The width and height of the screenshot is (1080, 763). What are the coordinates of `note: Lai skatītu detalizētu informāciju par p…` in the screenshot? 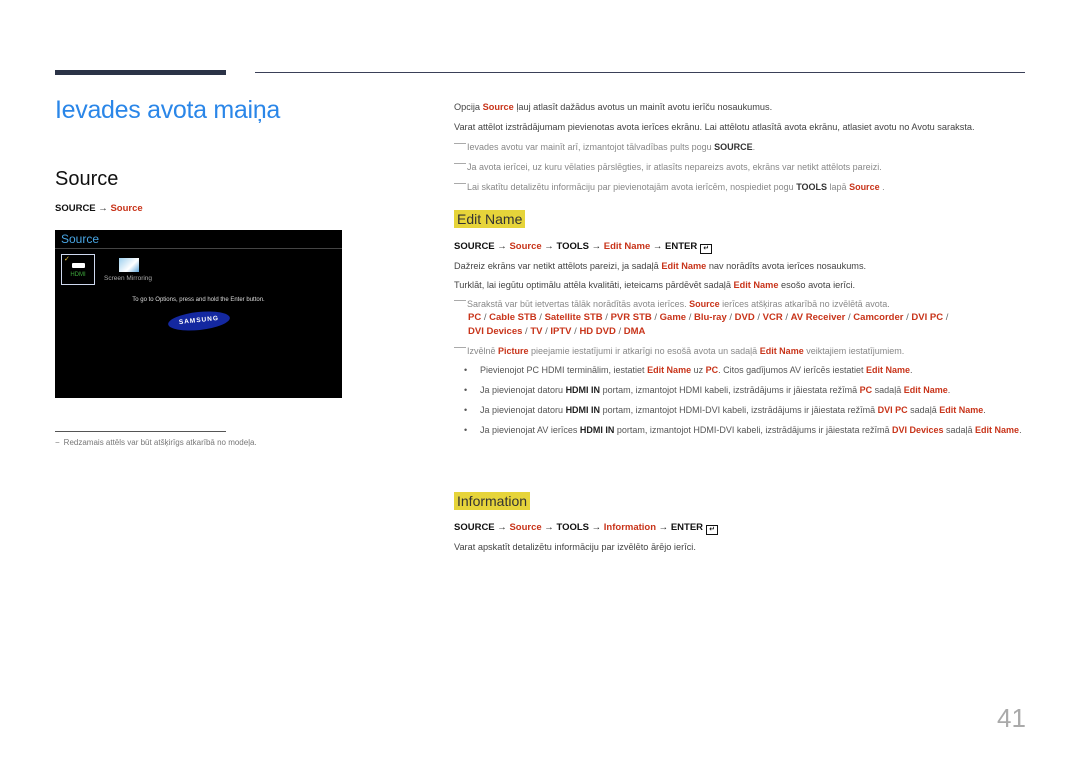 It's located at (741, 187).